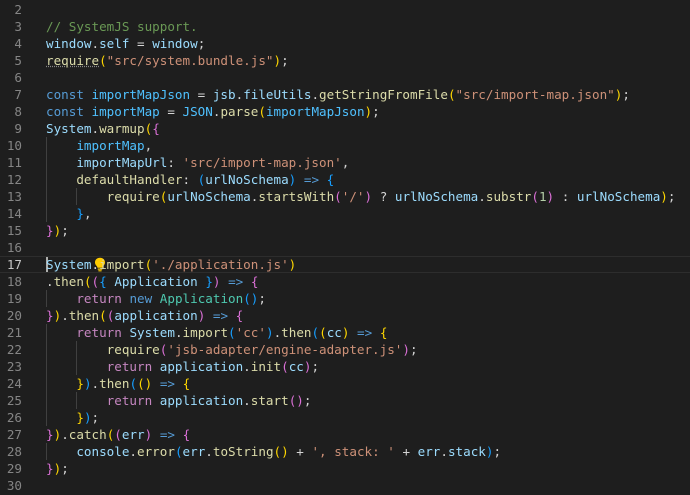  Describe the element at coordinates (122, 128) in the screenshot. I see `function-name: warmup` at that location.